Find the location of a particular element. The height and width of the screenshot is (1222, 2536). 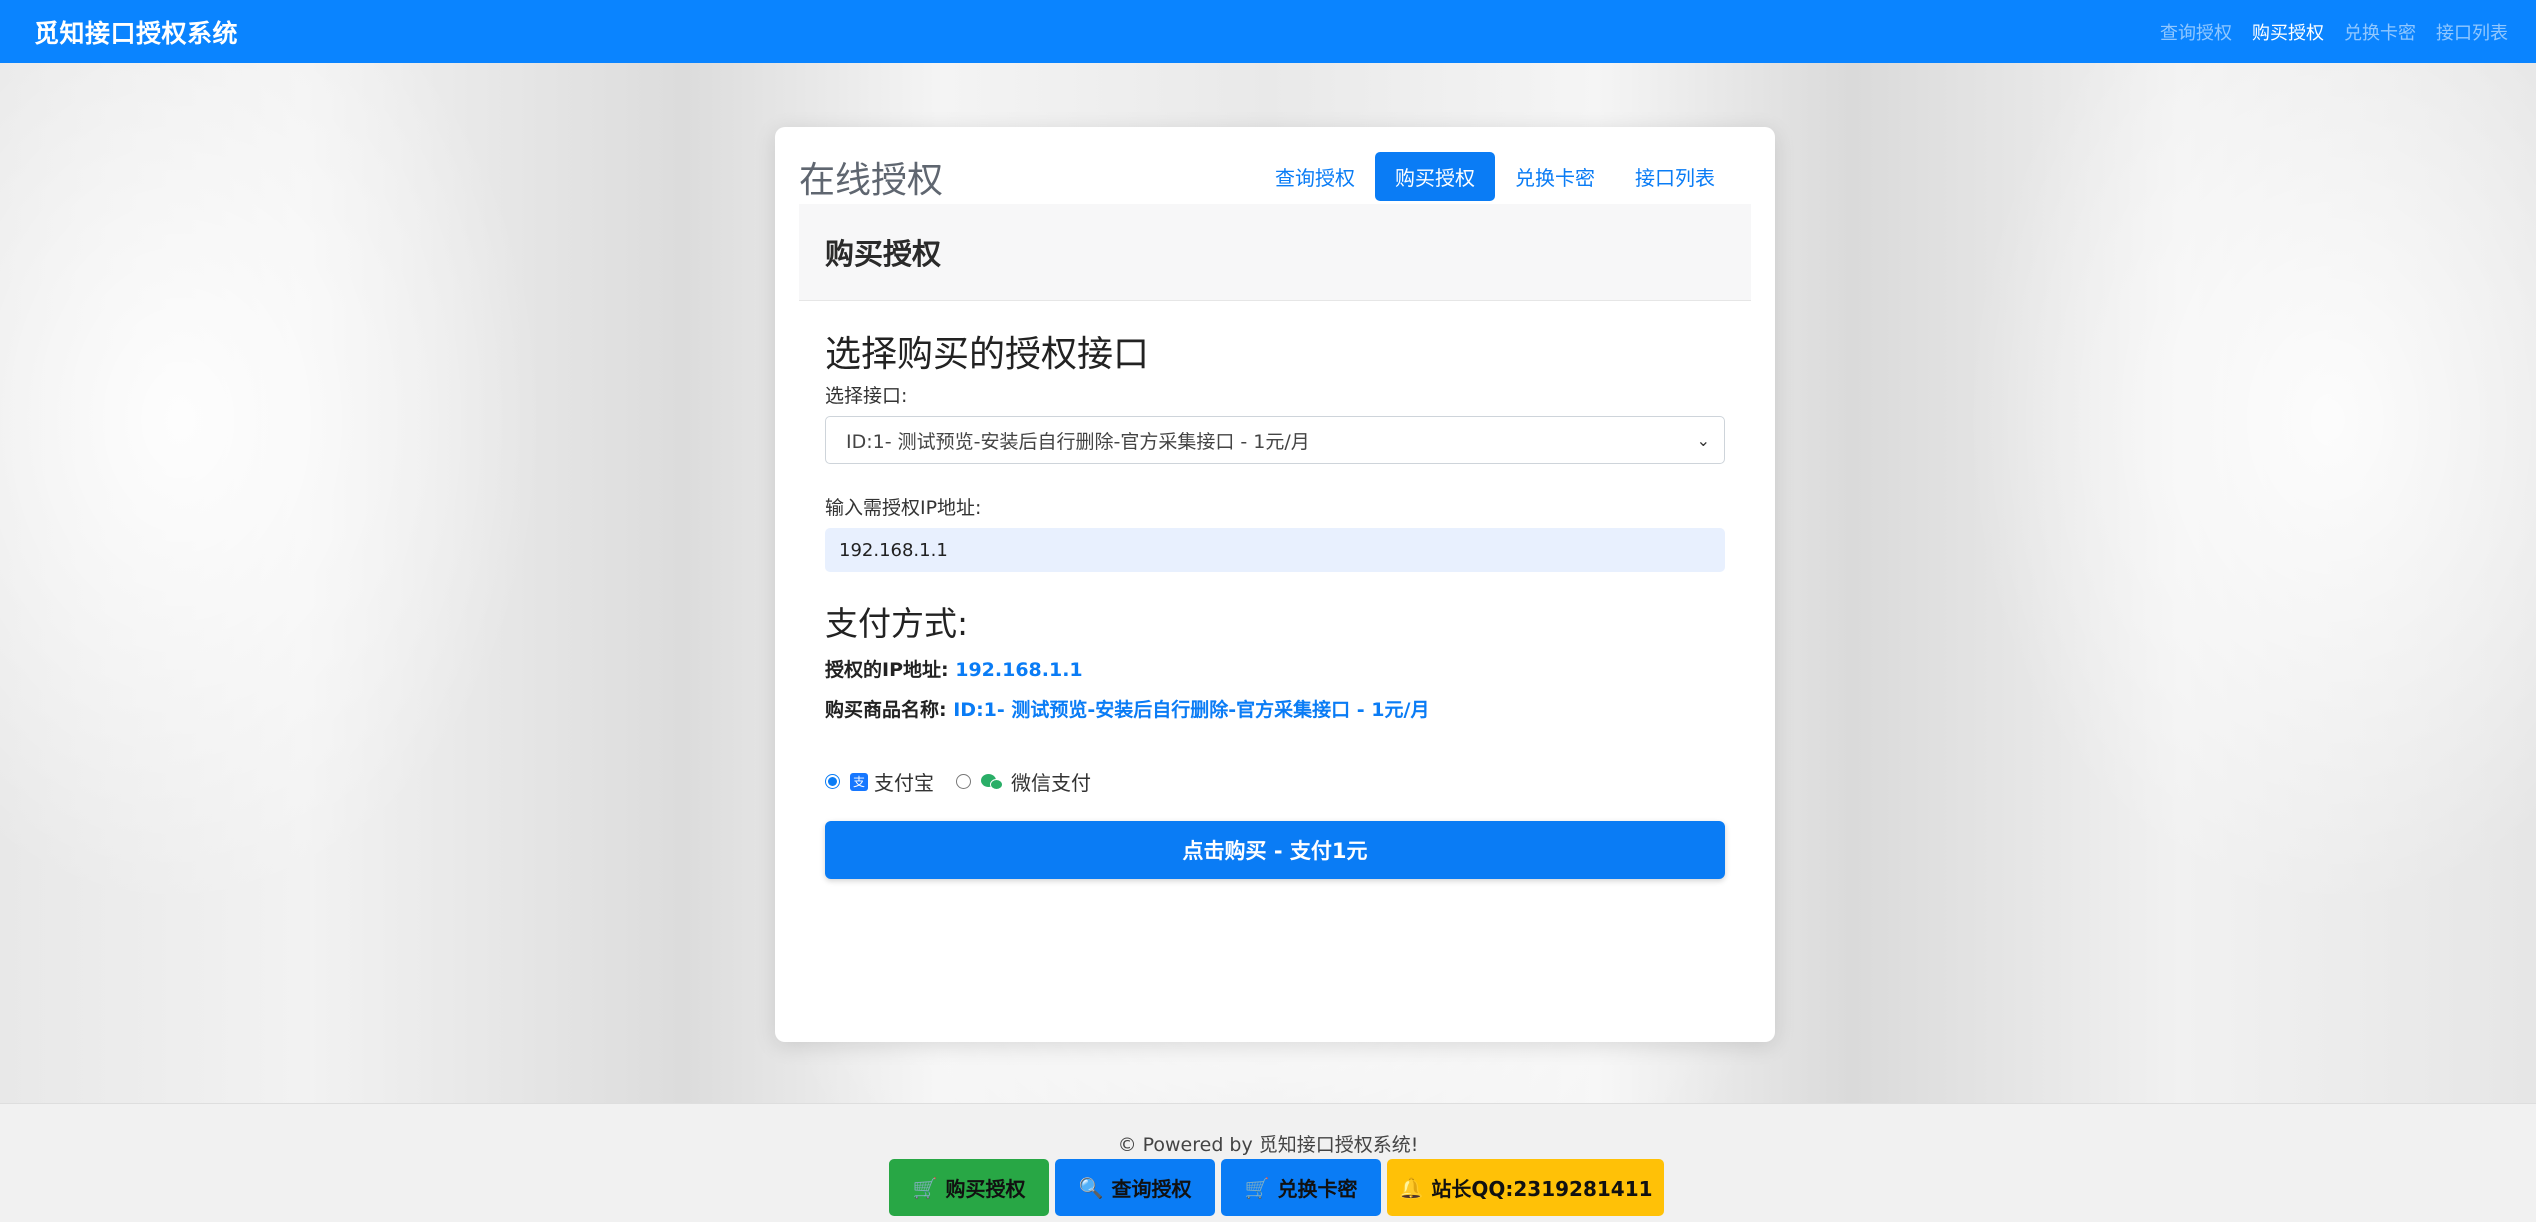

footer-qq-label: 站长QQ:2319281411 is located at coordinates (1542, 1189).